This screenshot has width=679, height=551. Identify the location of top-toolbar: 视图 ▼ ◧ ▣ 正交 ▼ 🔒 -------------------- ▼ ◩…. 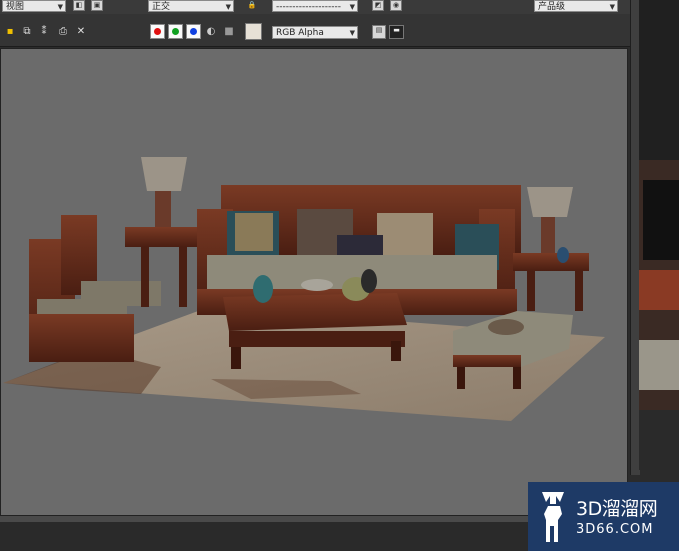
(339, 7).